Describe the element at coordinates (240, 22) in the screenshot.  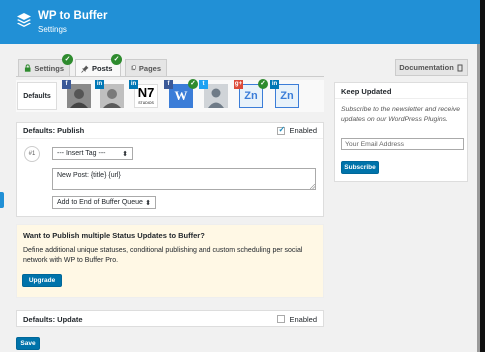
I see `app-header: WP to Buffer Settings` at that location.